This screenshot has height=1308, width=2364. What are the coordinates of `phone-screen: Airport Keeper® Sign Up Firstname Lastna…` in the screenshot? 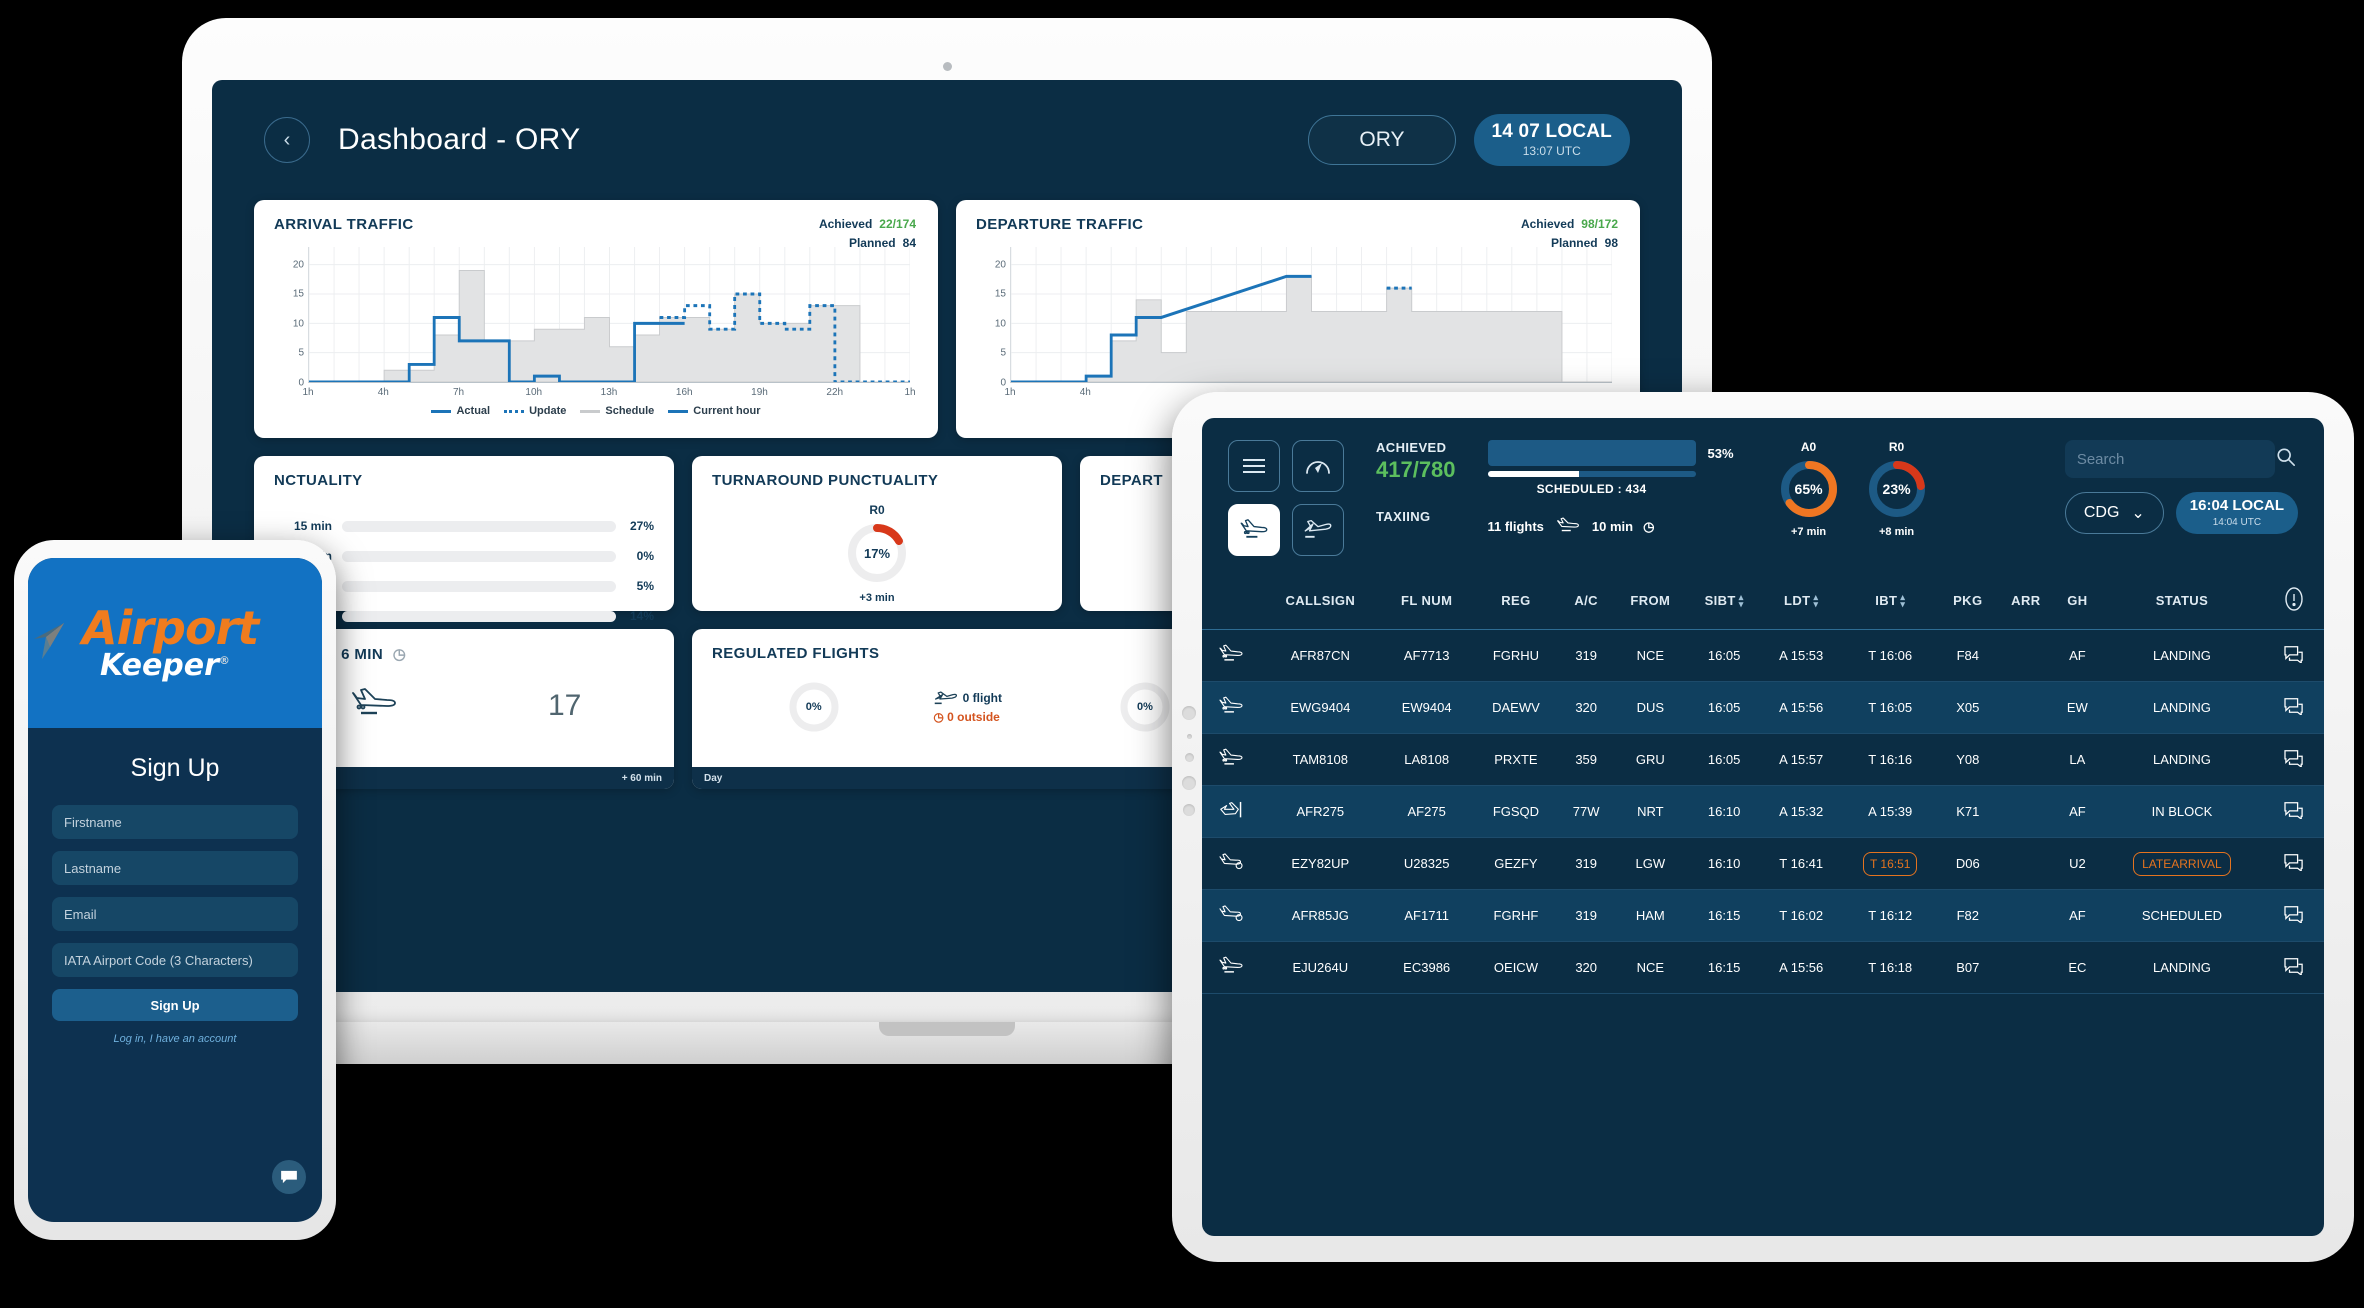 It's located at (175, 890).